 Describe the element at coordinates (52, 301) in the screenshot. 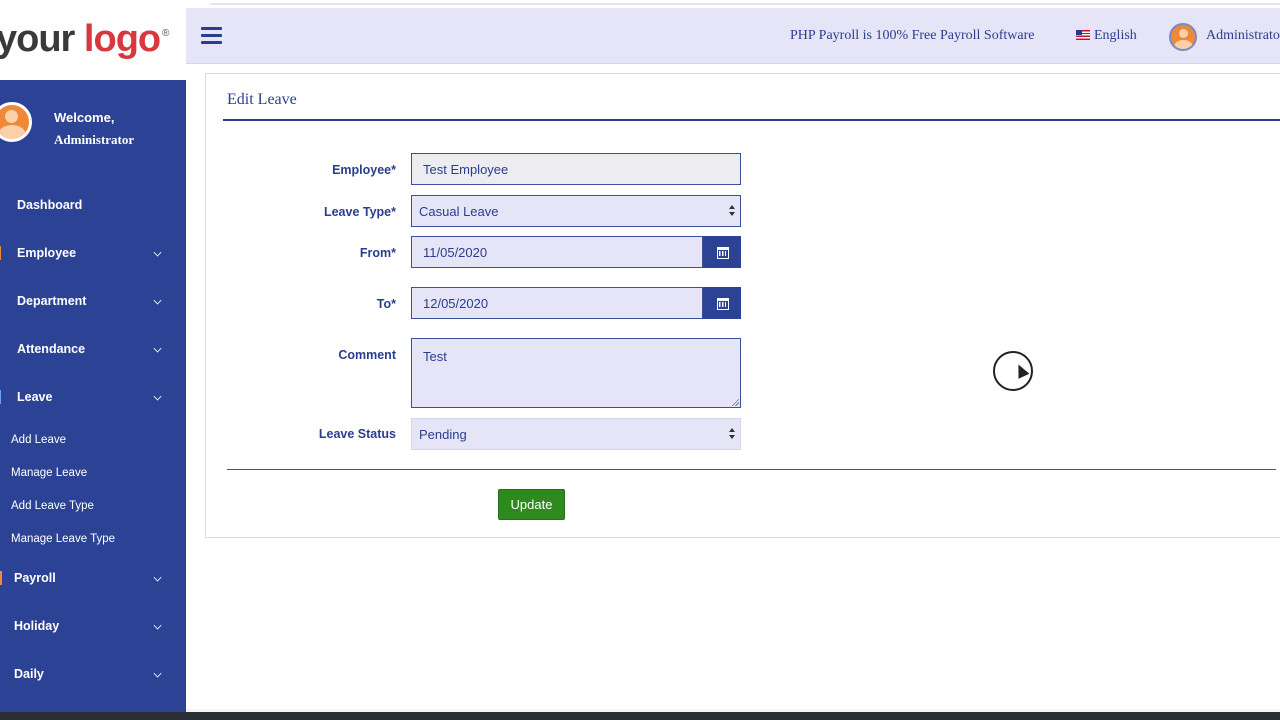

I see `sidebar-item-label: Department` at that location.